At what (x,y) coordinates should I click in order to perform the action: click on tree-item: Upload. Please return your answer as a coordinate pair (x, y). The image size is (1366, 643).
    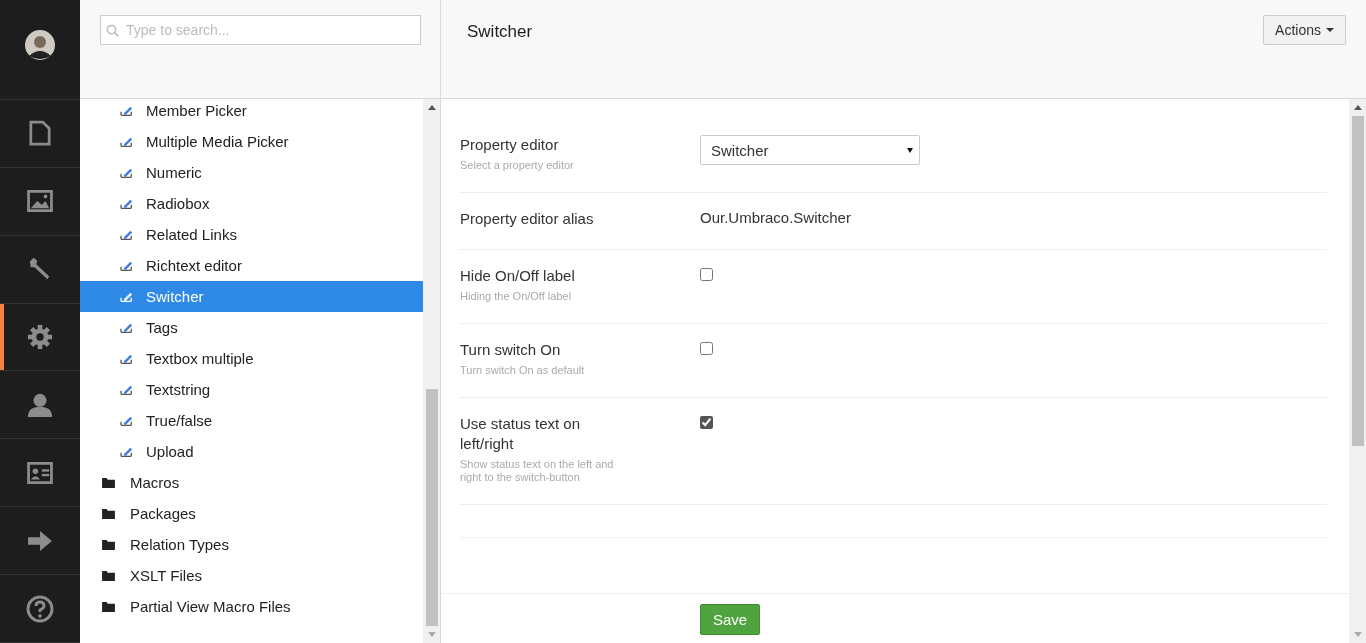
    Looking at the image, I should click on (251, 451).